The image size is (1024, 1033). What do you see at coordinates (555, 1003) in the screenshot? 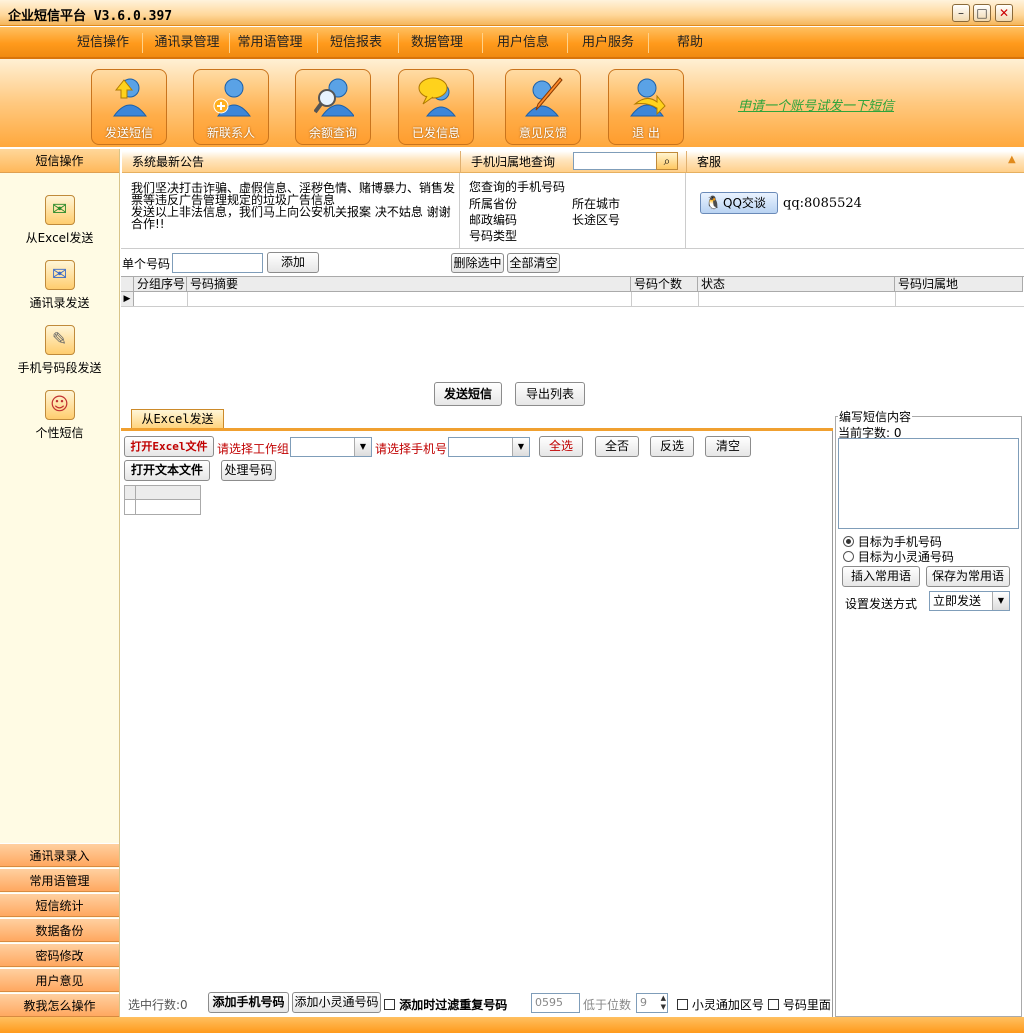
I see `prefix-input: 0595` at bounding box center [555, 1003].